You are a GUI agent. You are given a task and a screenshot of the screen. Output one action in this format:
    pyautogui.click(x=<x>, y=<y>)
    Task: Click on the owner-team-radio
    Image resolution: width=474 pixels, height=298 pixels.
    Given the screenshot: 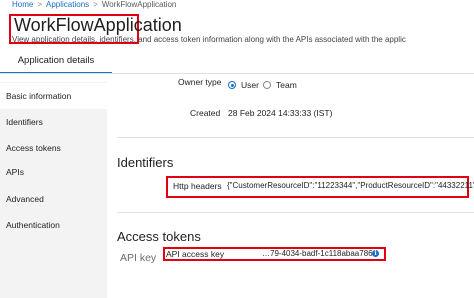 What is the action you would take?
    pyautogui.click(x=267, y=85)
    